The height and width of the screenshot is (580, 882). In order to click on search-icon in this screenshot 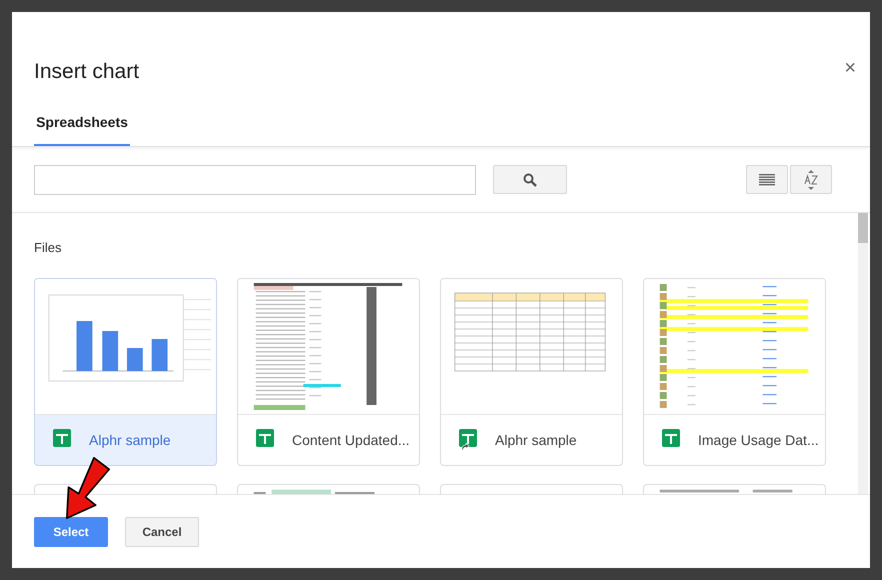, I will do `click(530, 179)`.